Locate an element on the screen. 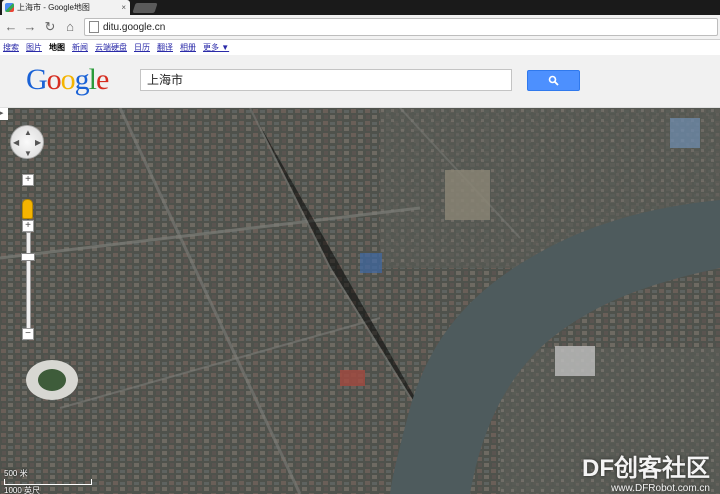 This screenshot has height=494, width=720. browser-tab: 上海市 - Google地图 × is located at coordinates (66, 7).